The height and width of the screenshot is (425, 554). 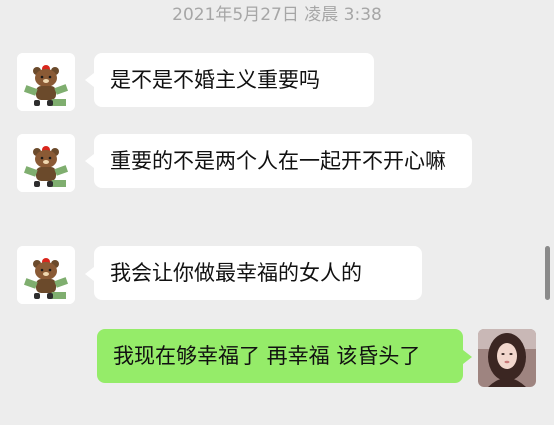 What do you see at coordinates (283, 161) in the screenshot?
I see `message-bubble-incoming: 重要的不是两个人在一起开不开心嘛` at bounding box center [283, 161].